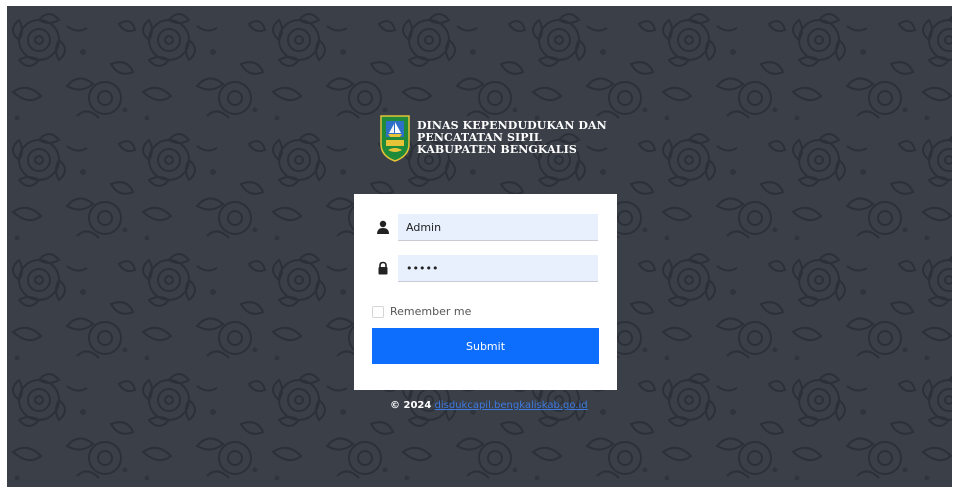 Image resolution: width=955 pixels, height=491 pixels. Describe the element at coordinates (383, 227) in the screenshot. I see `user-icon` at that location.